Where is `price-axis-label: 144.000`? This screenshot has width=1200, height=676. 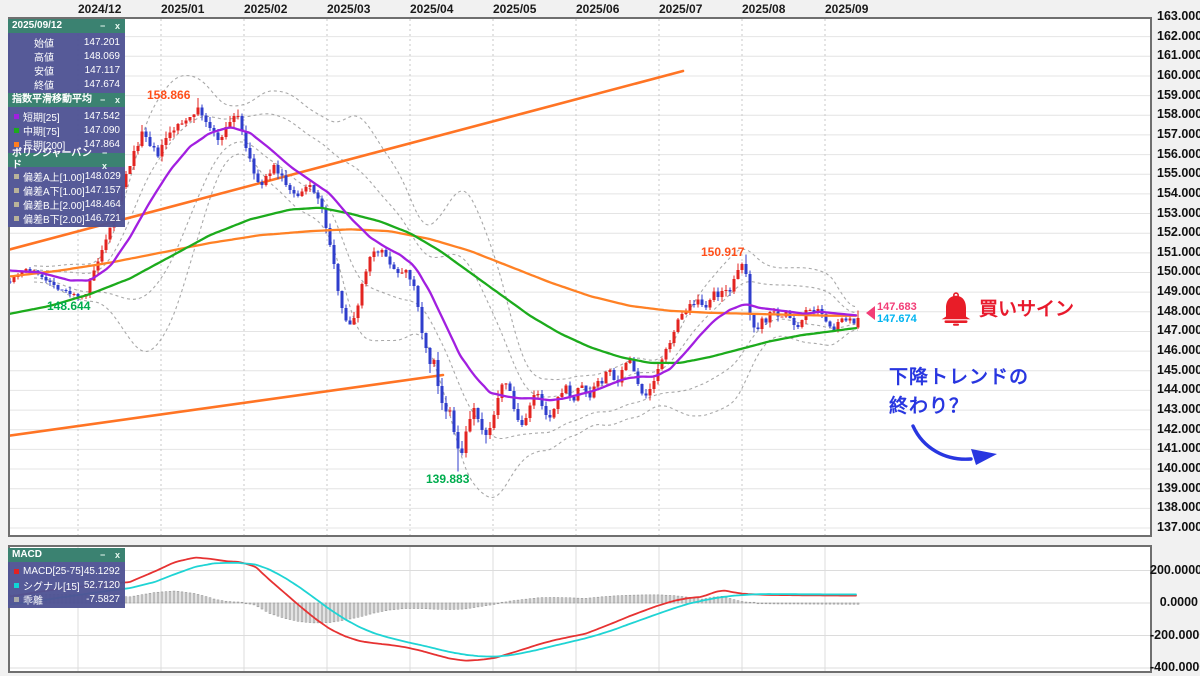
price-axis-label: 144.000 is located at coordinates (1178, 389).